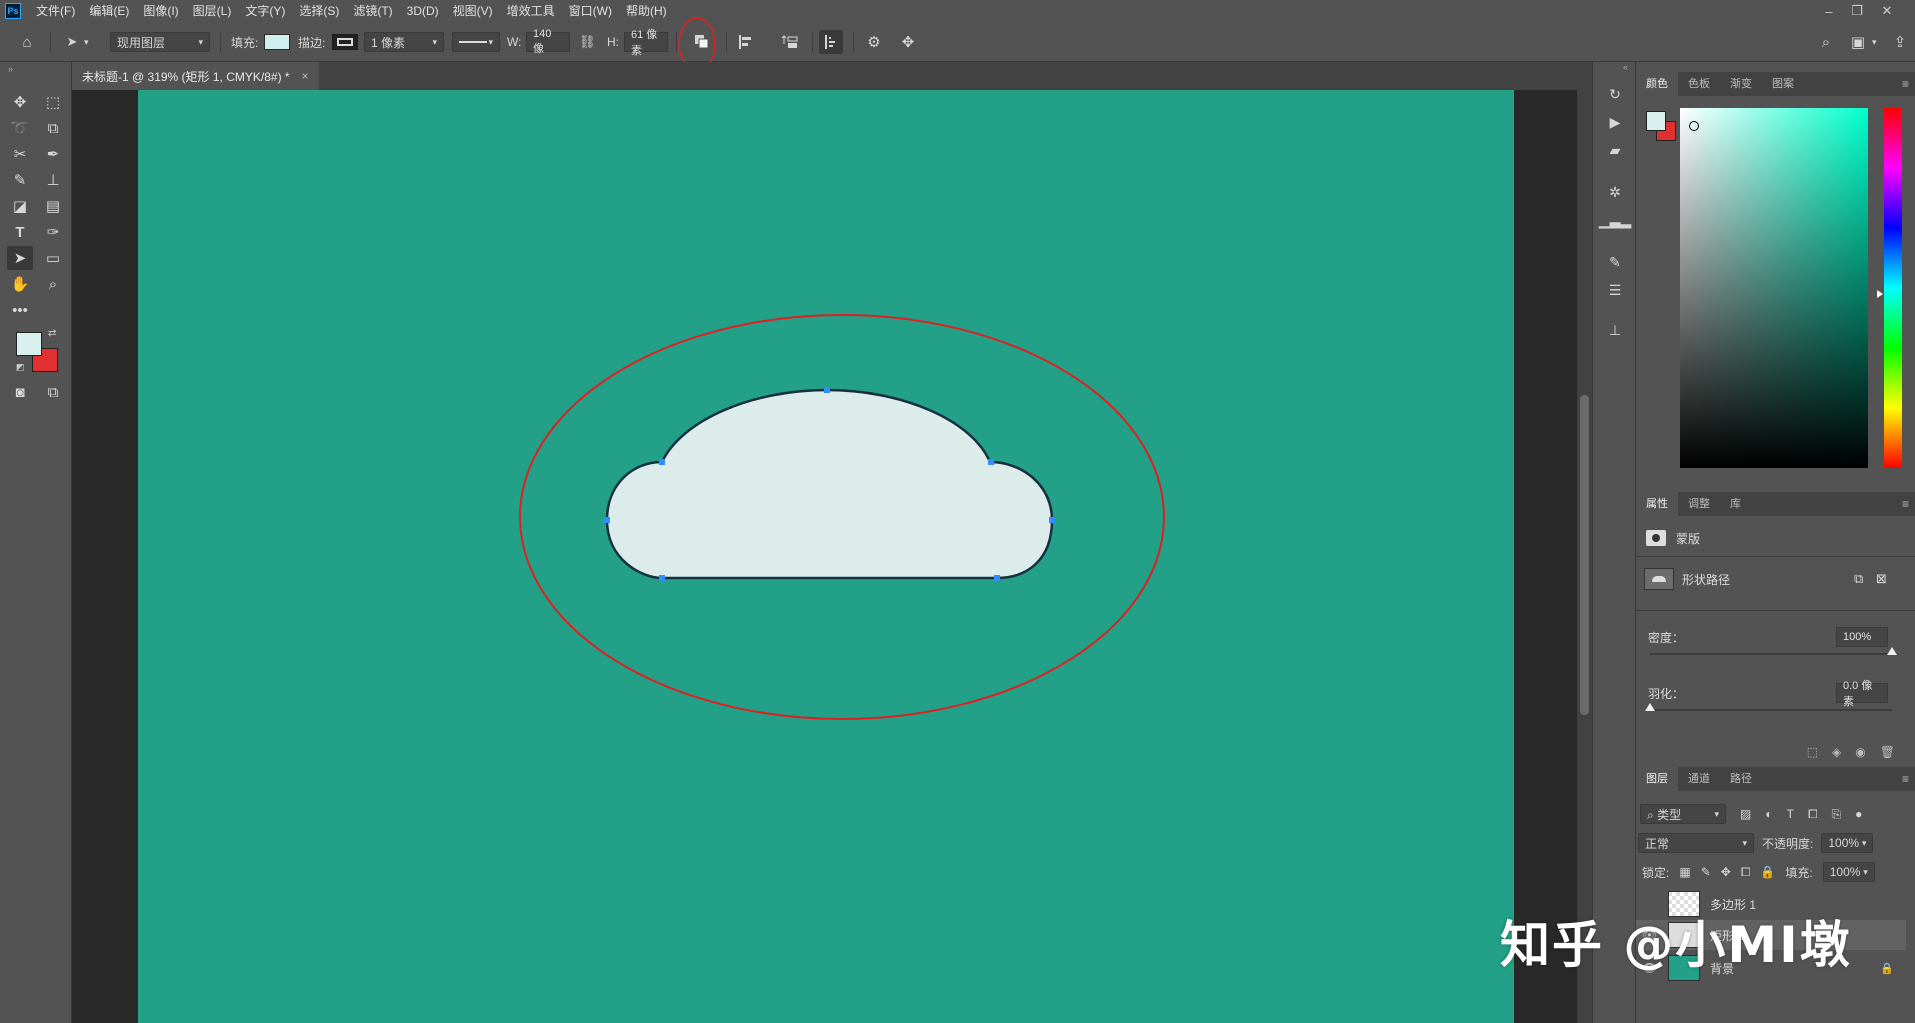 This screenshot has height=1023, width=1915. Describe the element at coordinates (1615, 220) in the screenshot. I see `histogram-icon: ▁▃▂` at that location.